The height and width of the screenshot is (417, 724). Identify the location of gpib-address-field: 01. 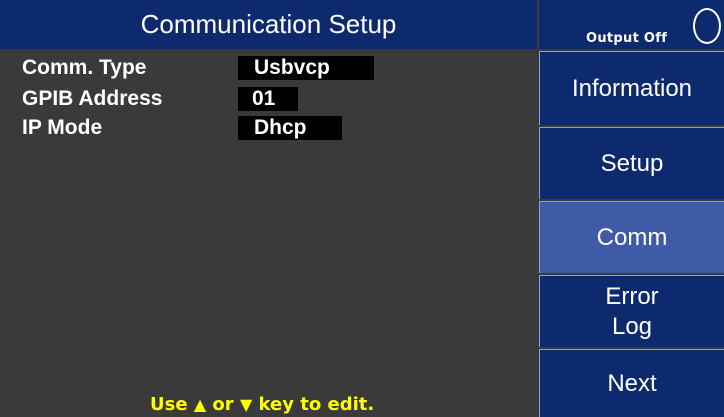
(268, 99).